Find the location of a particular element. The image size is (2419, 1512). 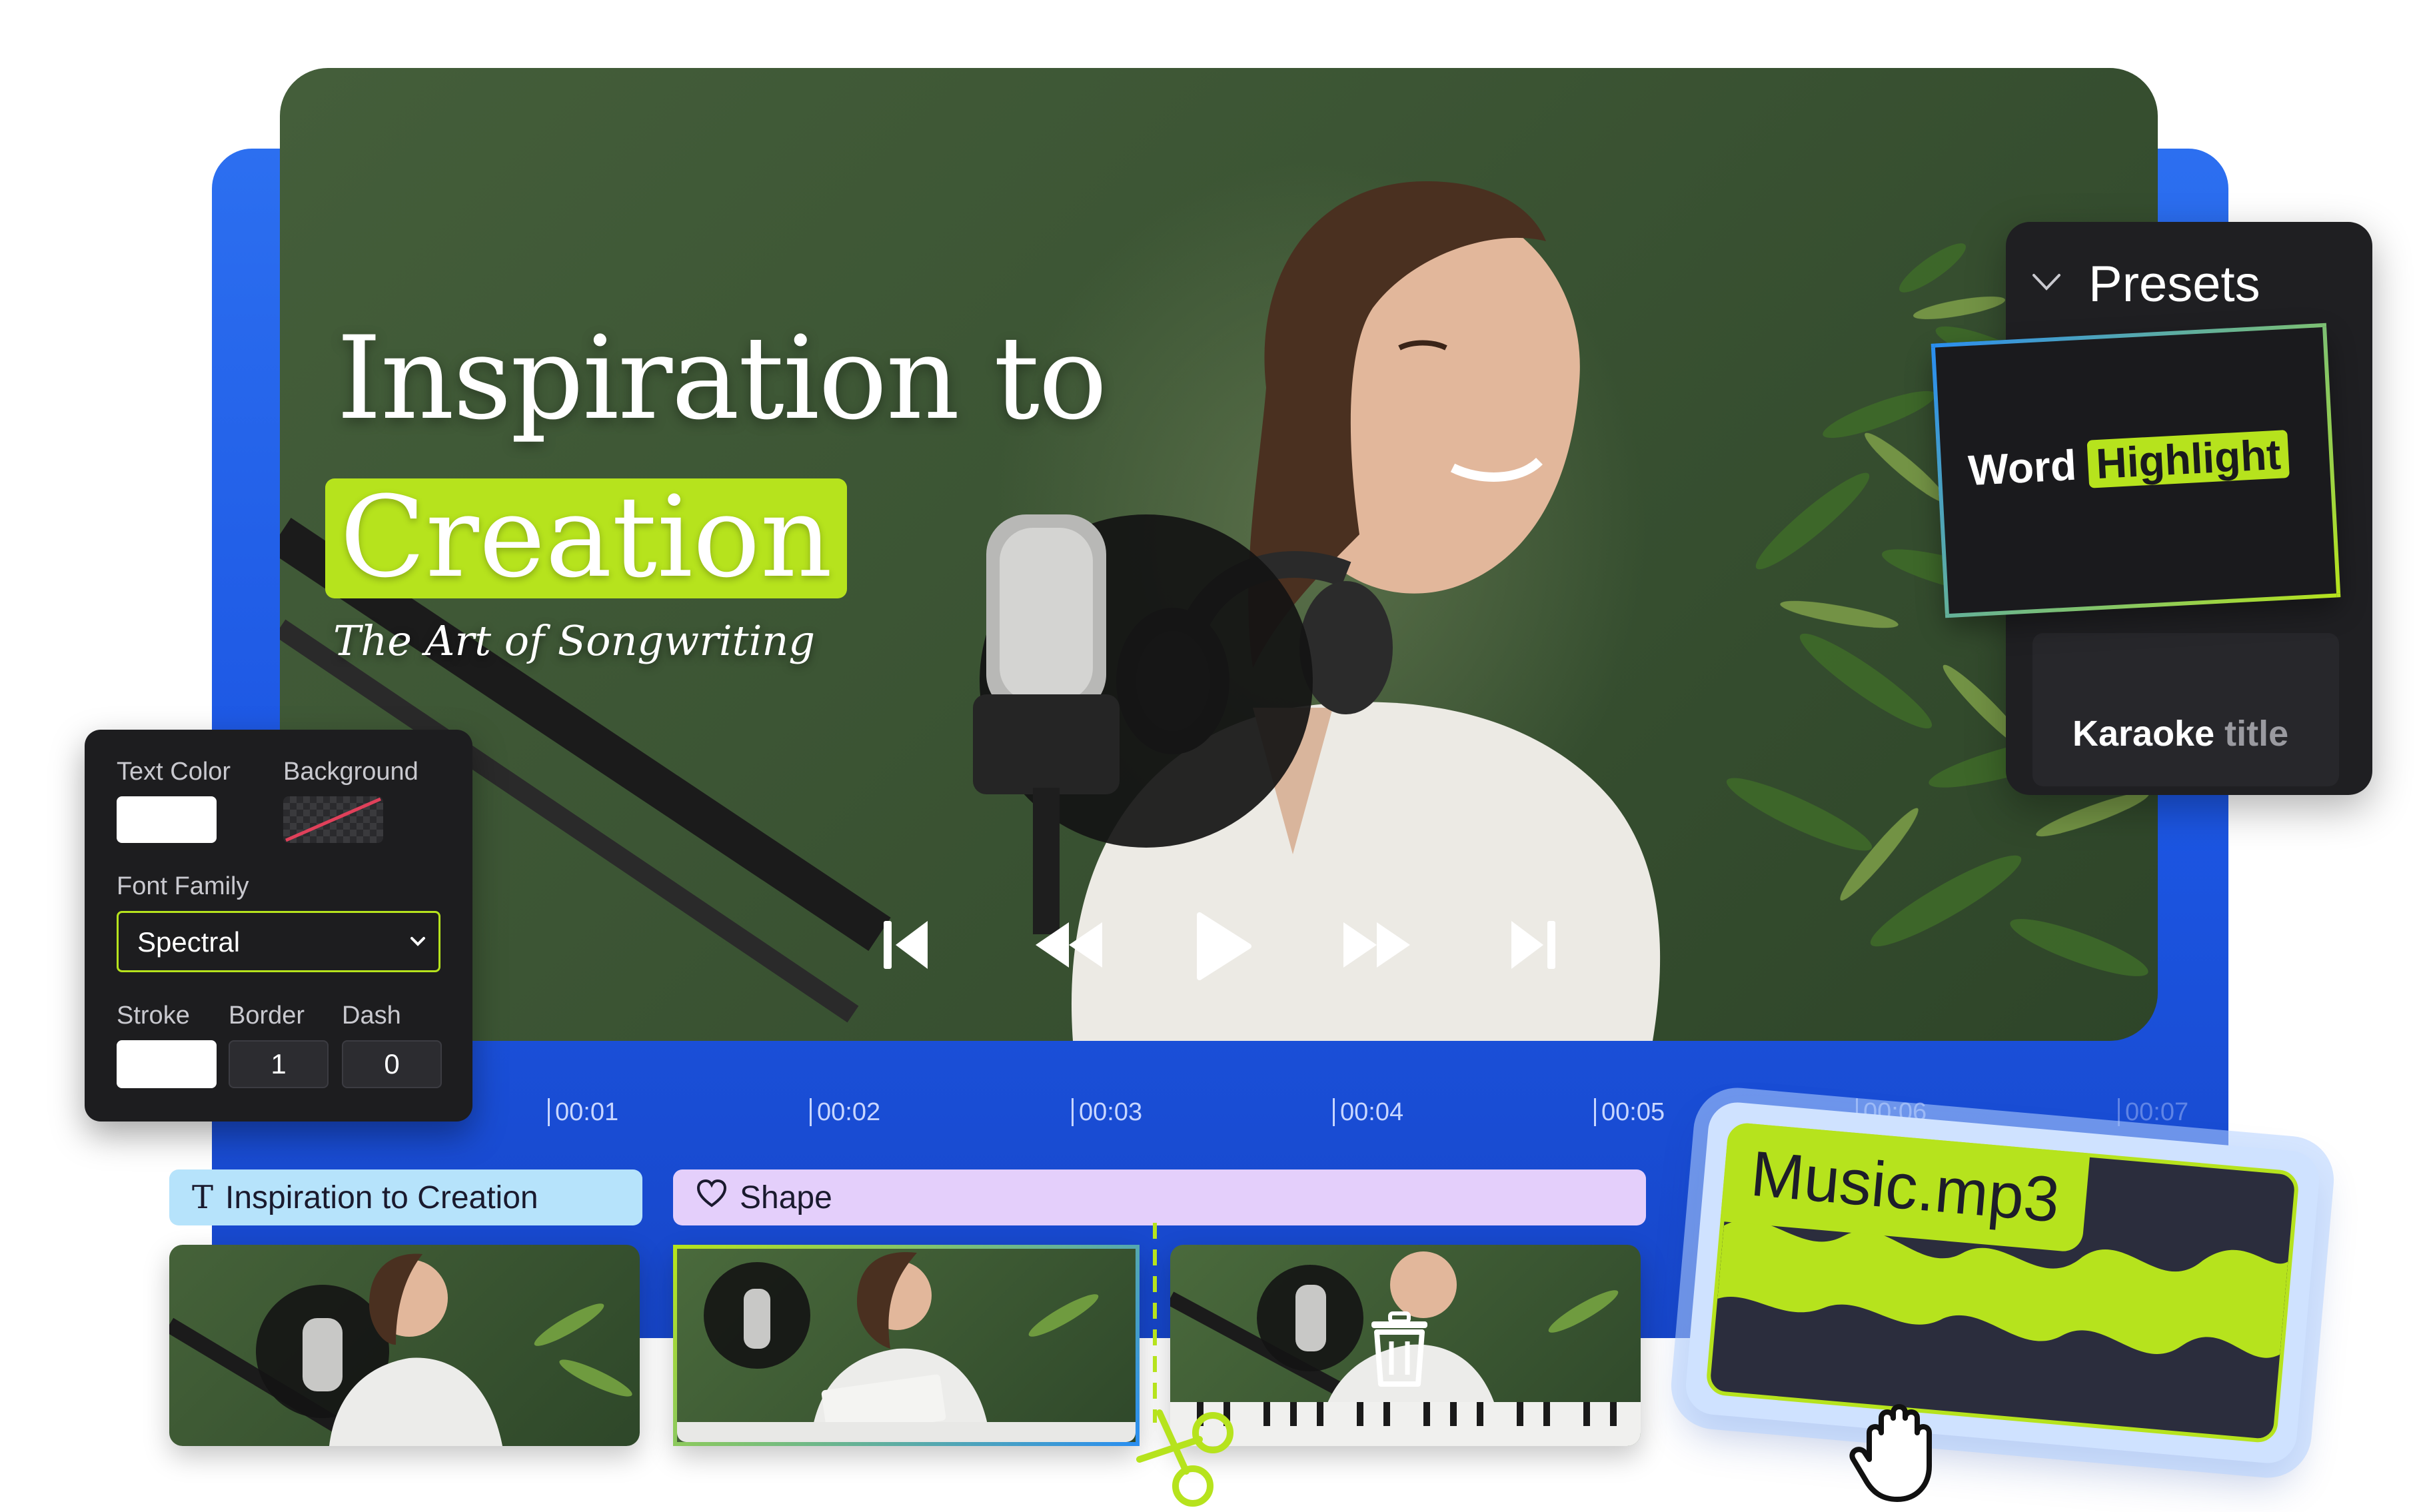

audio-clip: Music.mp3 is located at coordinates (2002, 1283).